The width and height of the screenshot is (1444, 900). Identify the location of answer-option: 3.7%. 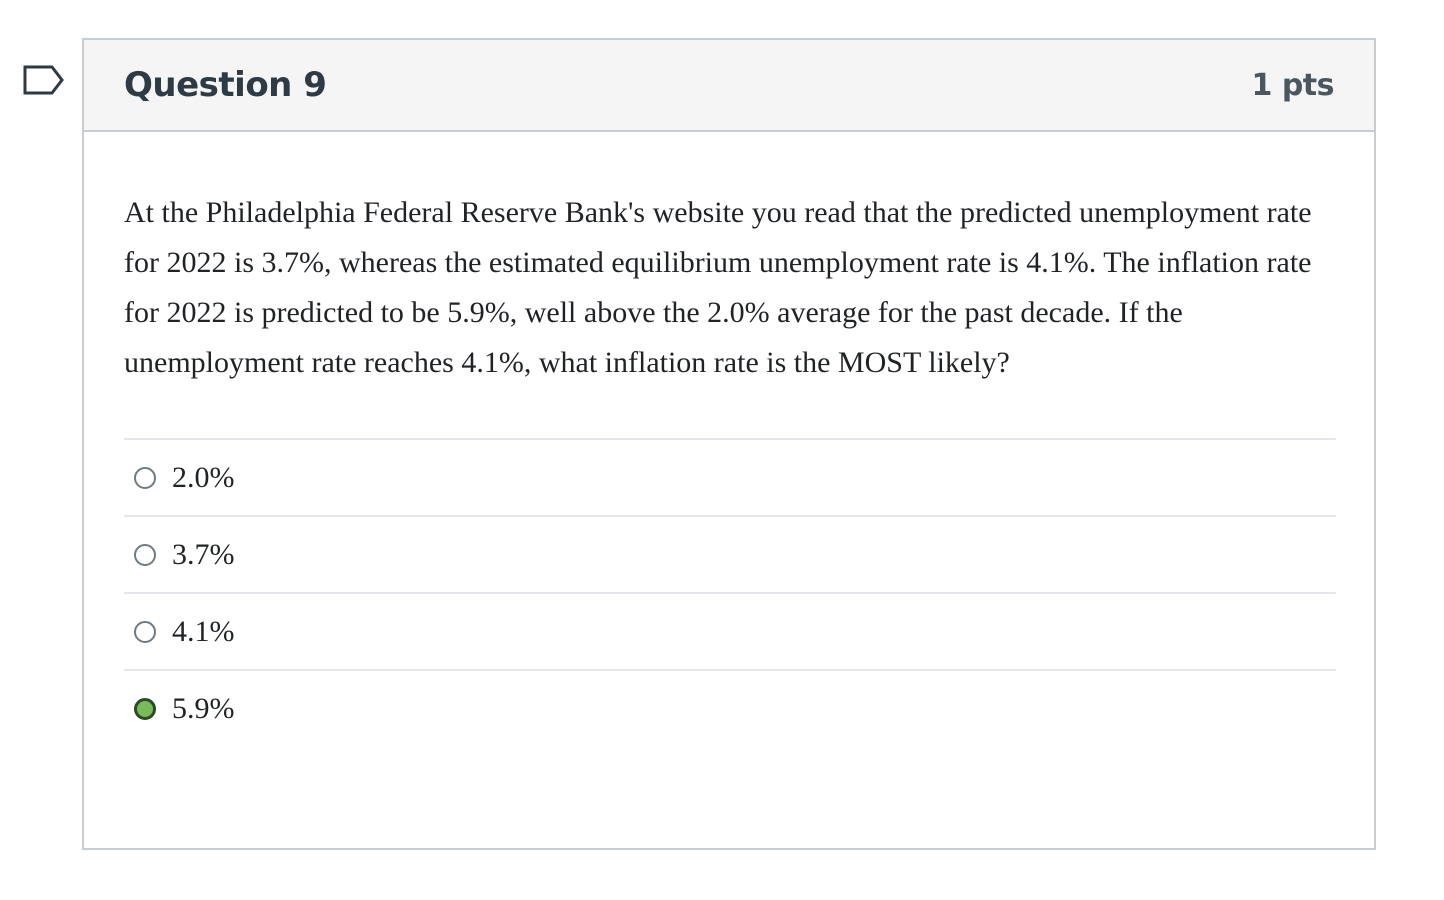
(730, 555).